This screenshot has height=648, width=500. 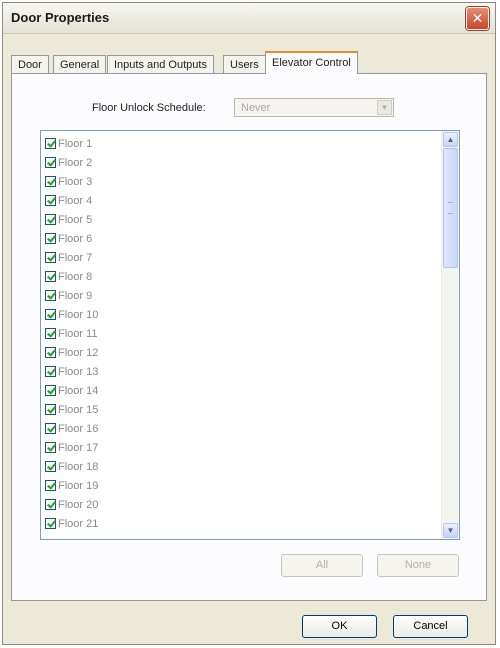 What do you see at coordinates (75, 200) in the screenshot?
I see `floor-label: Floor 4` at bounding box center [75, 200].